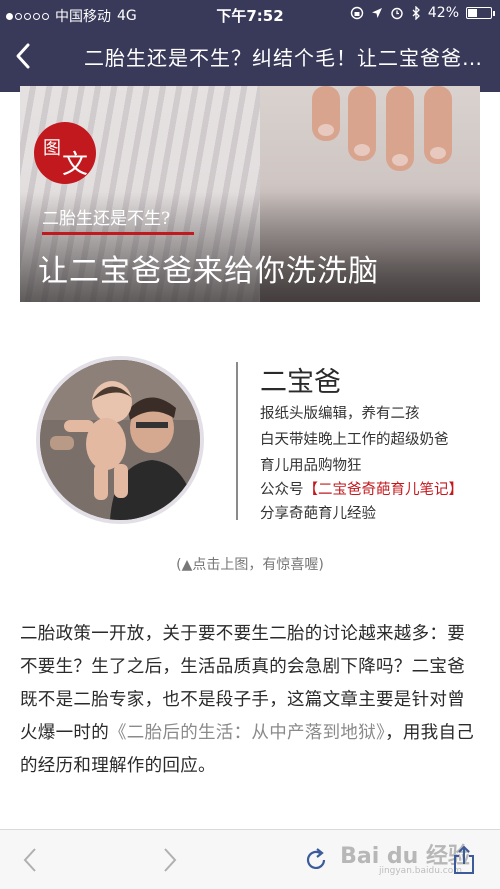  I want to click on share-icon, so click(464, 859).